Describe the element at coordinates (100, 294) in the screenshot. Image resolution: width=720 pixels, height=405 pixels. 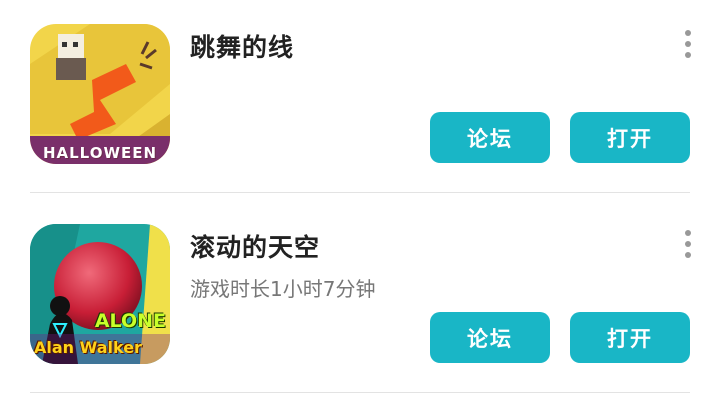
I see `rolling-sky-icon: ALONE Alan Walker` at that location.